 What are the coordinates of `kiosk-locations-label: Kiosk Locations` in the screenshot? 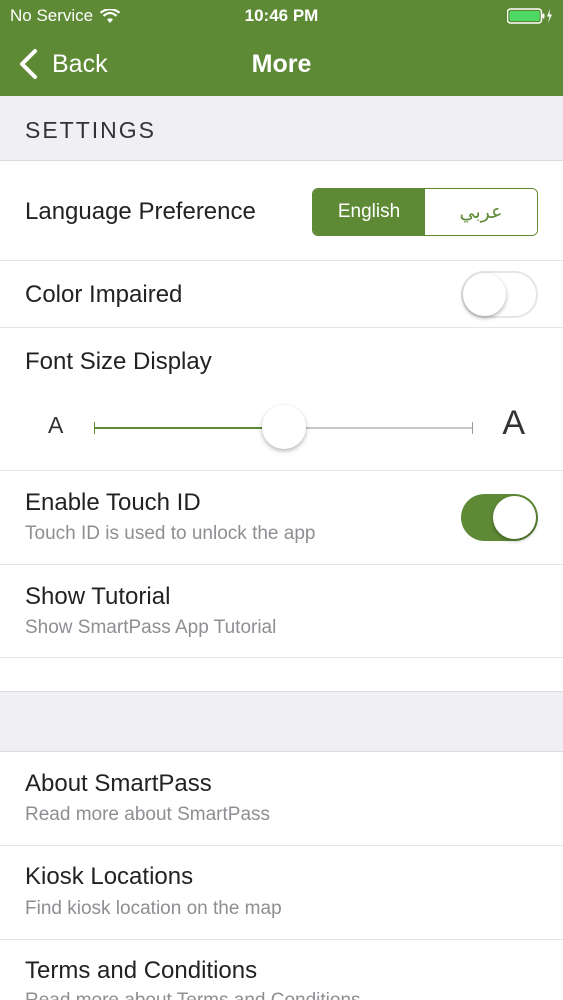 It's located at (109, 876).